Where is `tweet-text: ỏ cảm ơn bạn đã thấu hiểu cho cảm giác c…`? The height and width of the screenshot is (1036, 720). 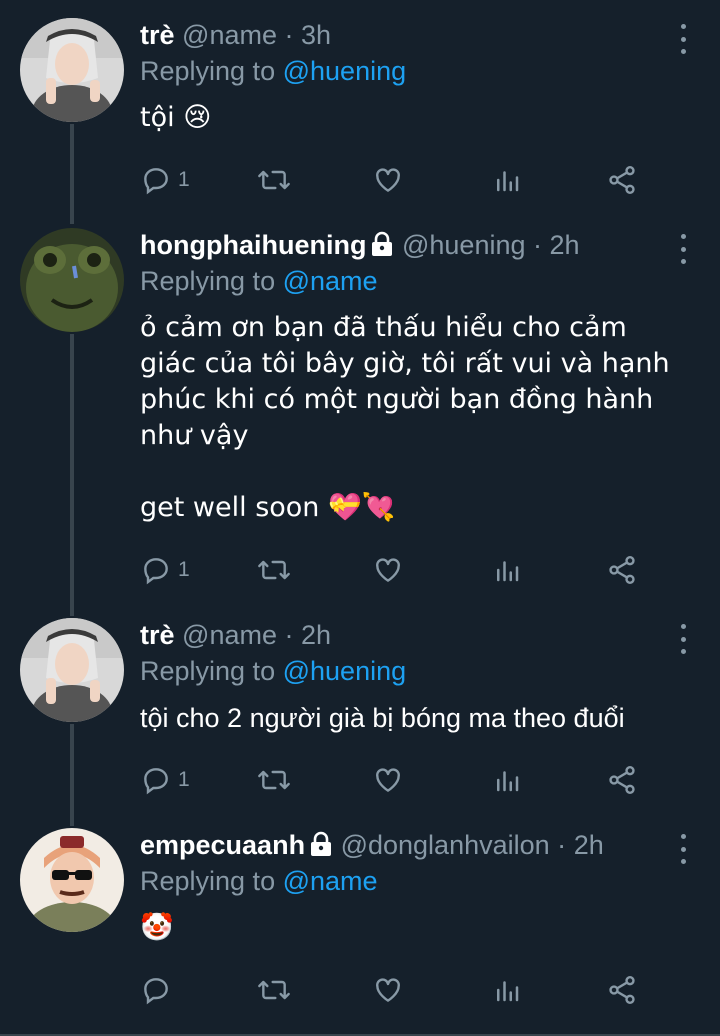 tweet-text: ỏ cảm ơn bạn đã thấu hiểu cho cảm giác c… is located at coordinates (405, 417).